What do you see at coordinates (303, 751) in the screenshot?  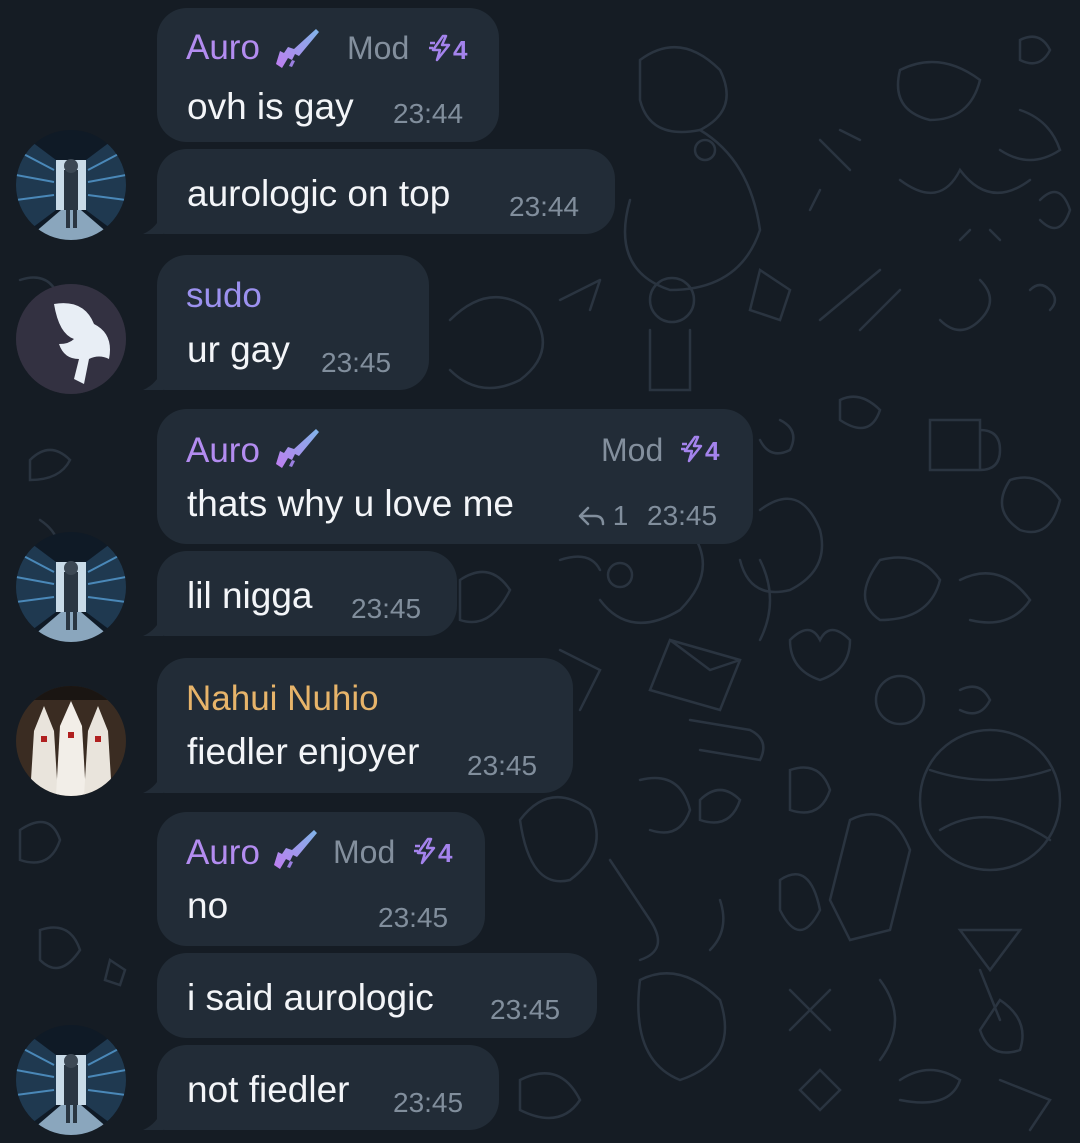 I see `message-text: fiedler enjoyer` at bounding box center [303, 751].